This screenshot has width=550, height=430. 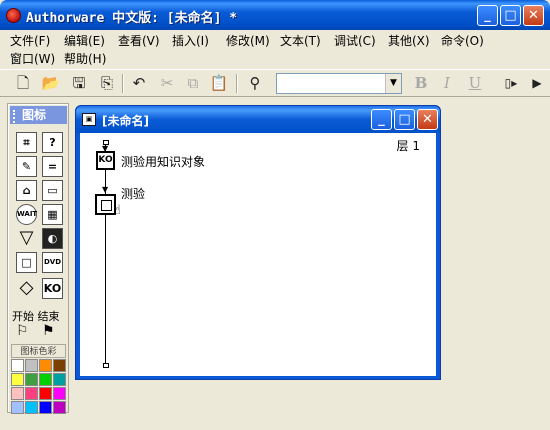 What do you see at coordinates (52, 262) in the screenshot?
I see `sound-icon: DVD` at bounding box center [52, 262].